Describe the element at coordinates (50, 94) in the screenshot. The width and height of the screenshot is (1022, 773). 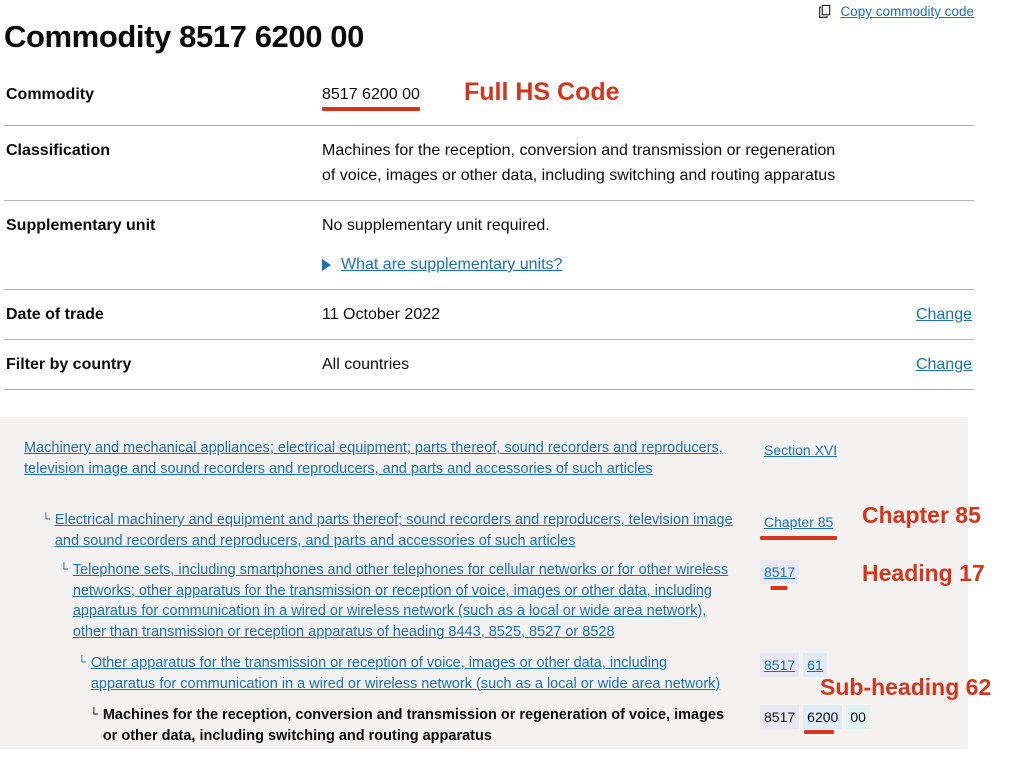
I see `row-key-commodity: Commodity` at that location.